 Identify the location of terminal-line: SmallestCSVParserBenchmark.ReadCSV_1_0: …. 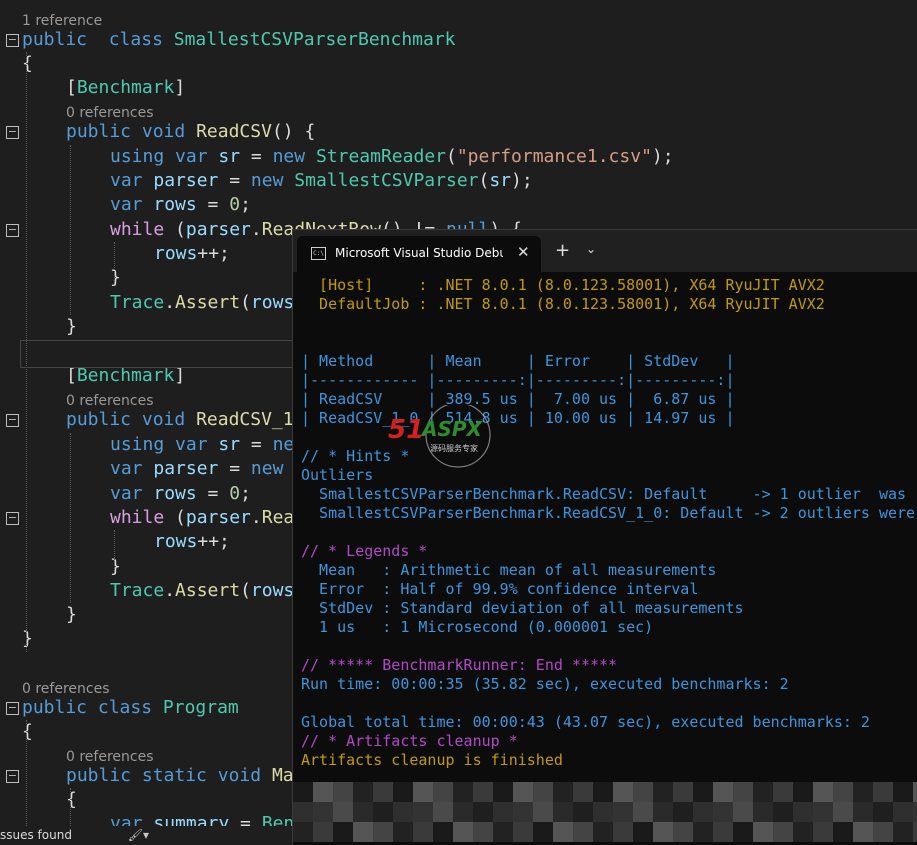
(608, 513).